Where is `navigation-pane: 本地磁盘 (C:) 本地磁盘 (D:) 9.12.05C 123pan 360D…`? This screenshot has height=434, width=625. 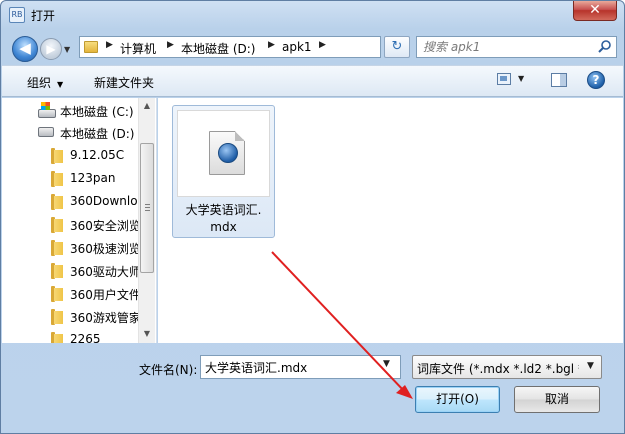
navigation-pane: 本地磁盘 (C:) 本地磁盘 (D:) 9.12.05C 123pan 360D… is located at coordinates (79, 220).